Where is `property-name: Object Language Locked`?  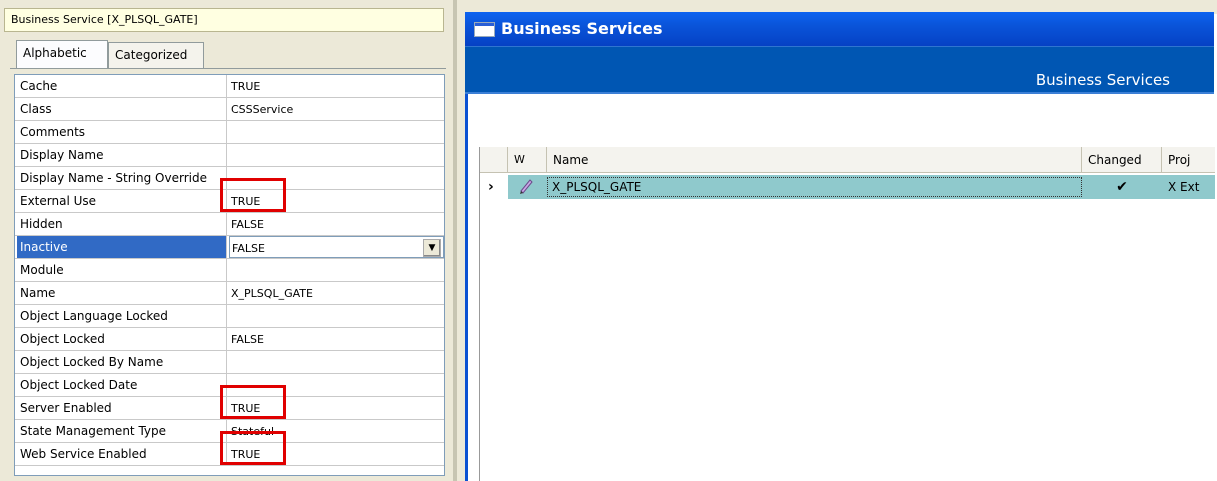 property-name: Object Language Locked is located at coordinates (122, 316).